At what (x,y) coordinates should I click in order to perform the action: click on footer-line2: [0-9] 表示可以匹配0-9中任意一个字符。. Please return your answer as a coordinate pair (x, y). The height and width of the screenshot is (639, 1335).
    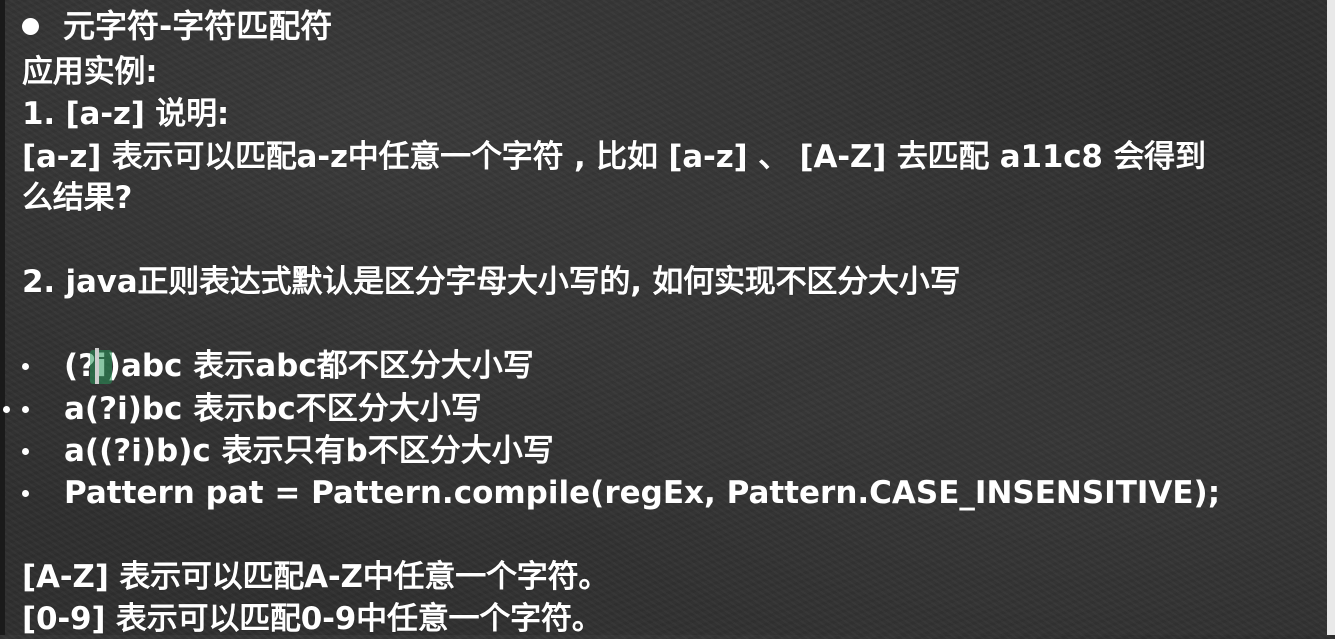
    Looking at the image, I should click on (312, 619).